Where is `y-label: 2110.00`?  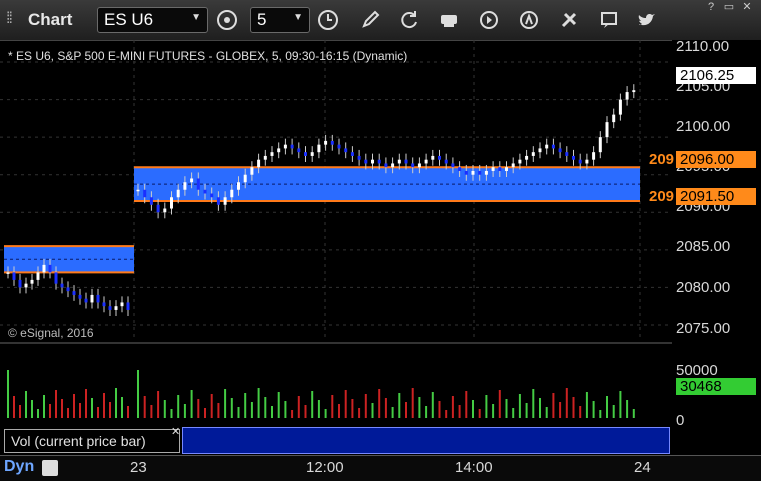
y-label: 2110.00 is located at coordinates (703, 46).